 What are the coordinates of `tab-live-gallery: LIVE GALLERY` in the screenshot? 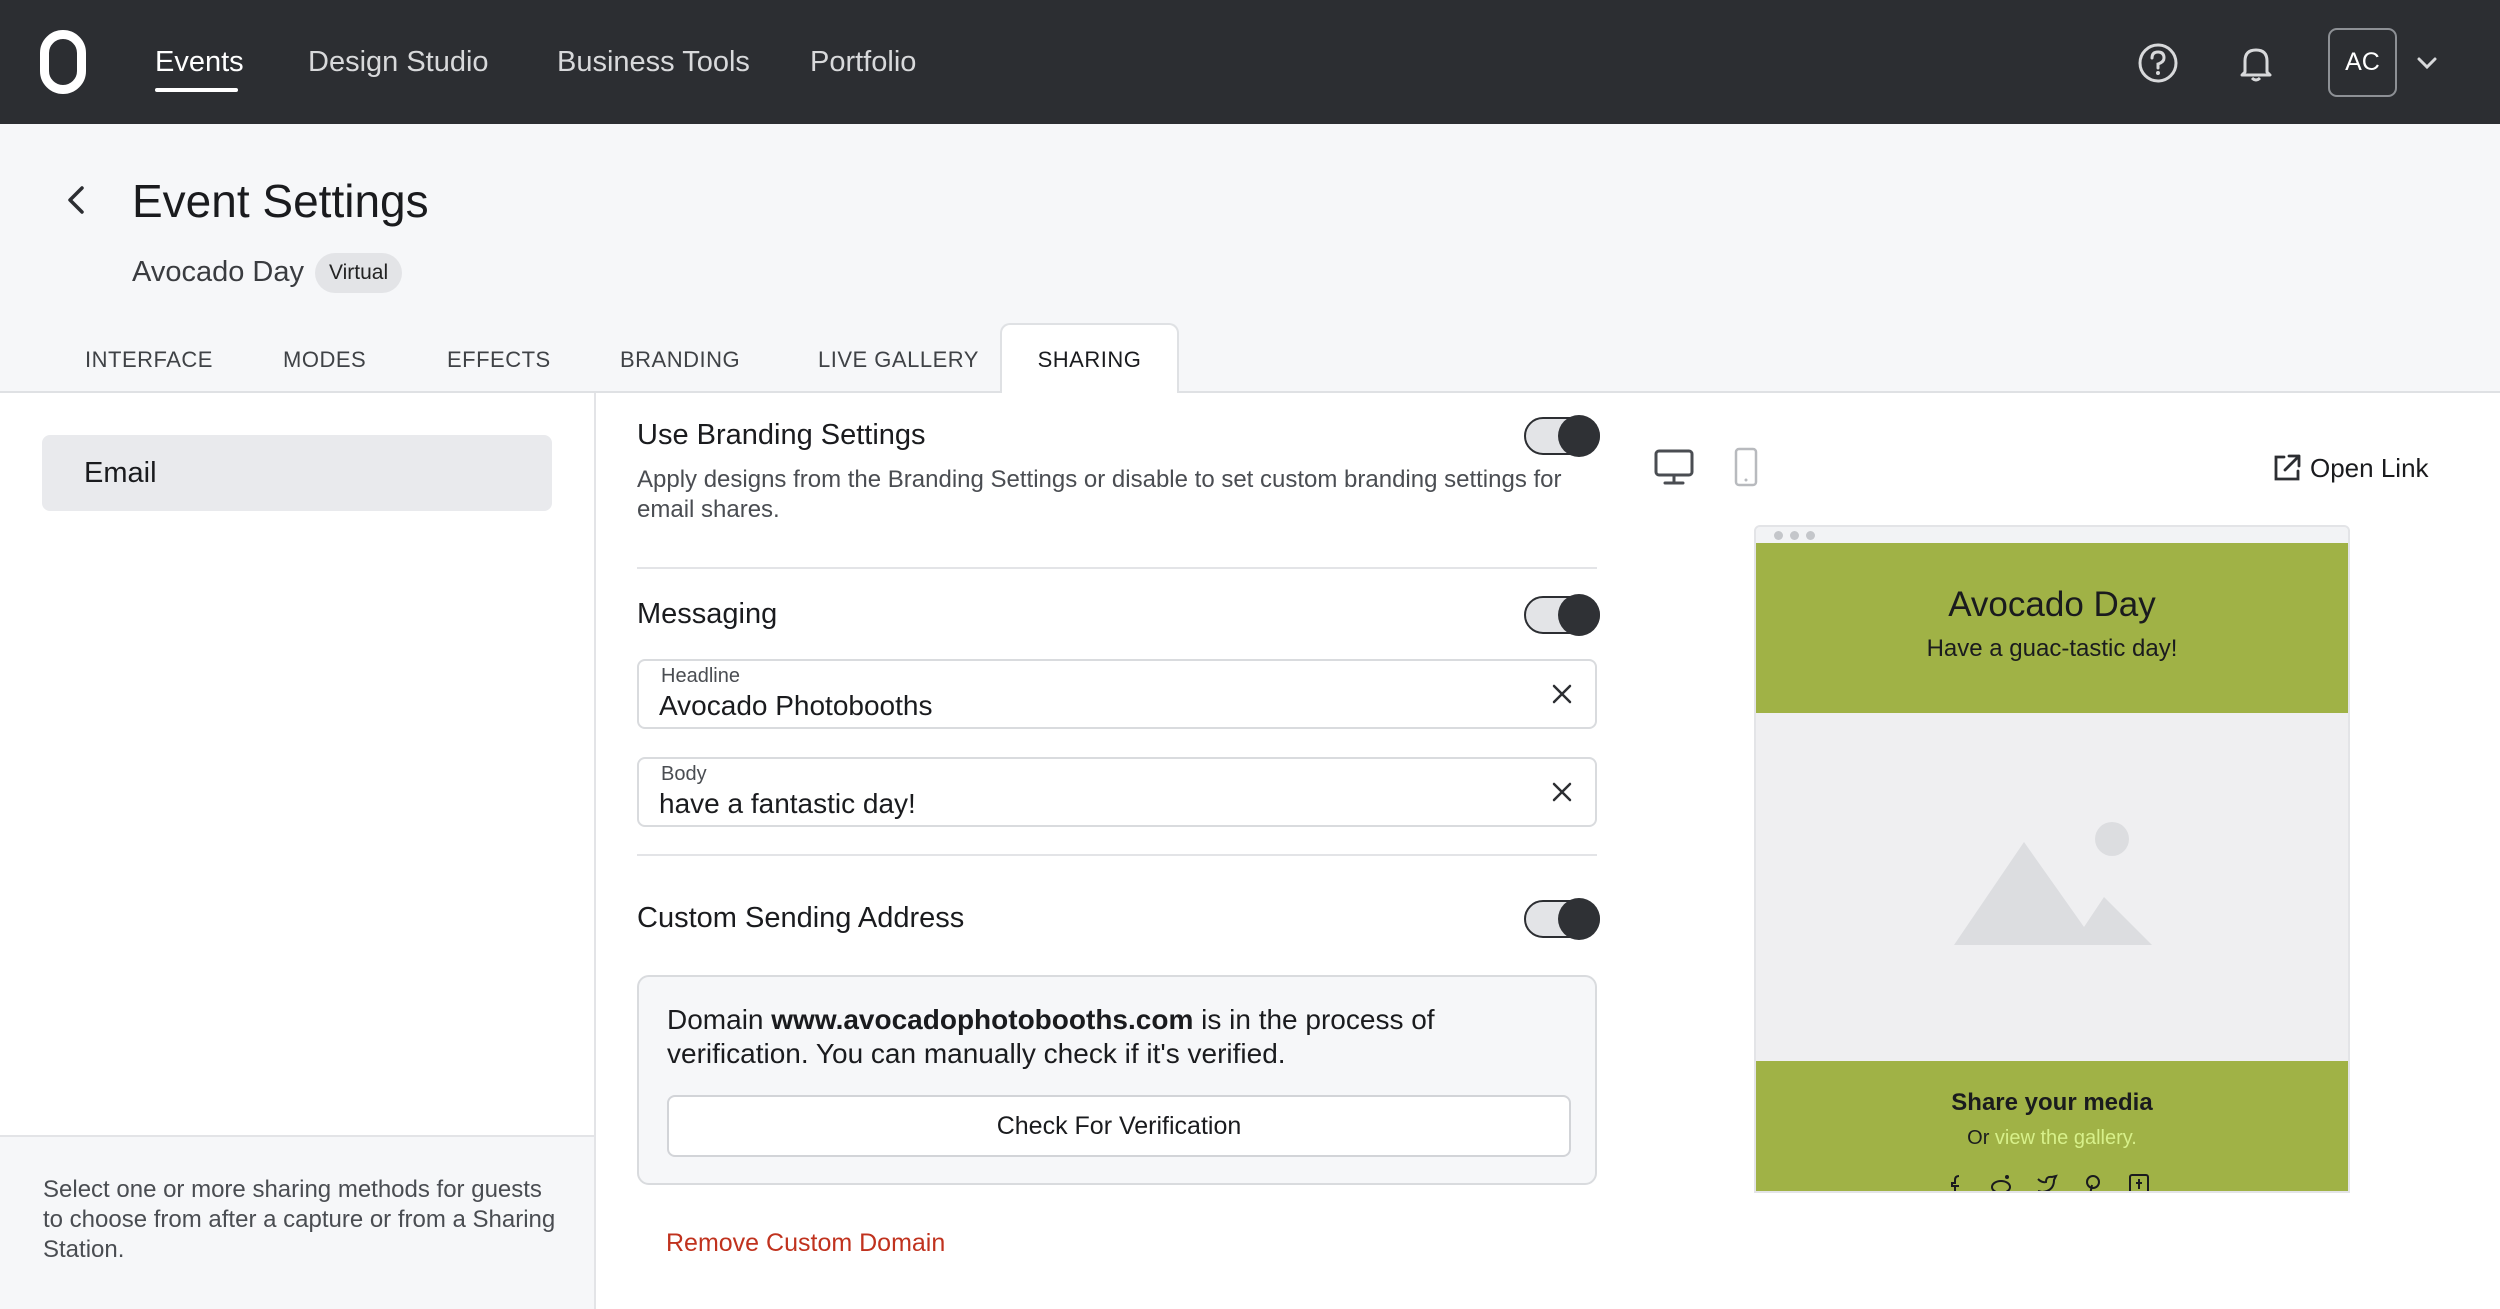 It's located at (898, 366).